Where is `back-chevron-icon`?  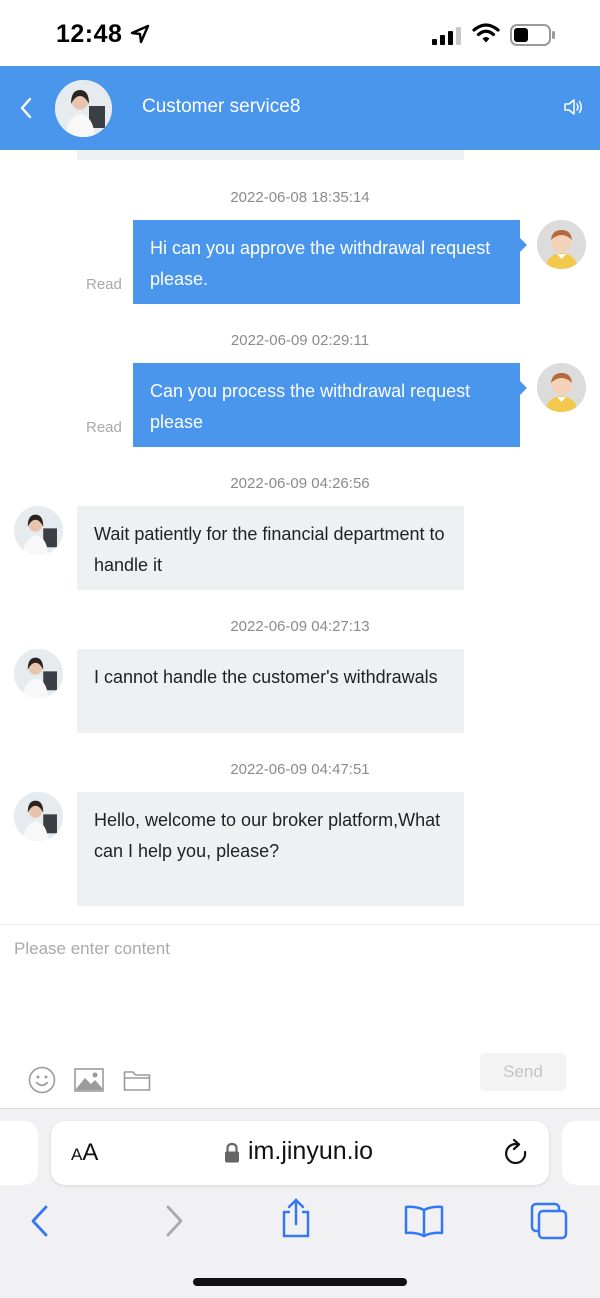 back-chevron-icon is located at coordinates (26, 108).